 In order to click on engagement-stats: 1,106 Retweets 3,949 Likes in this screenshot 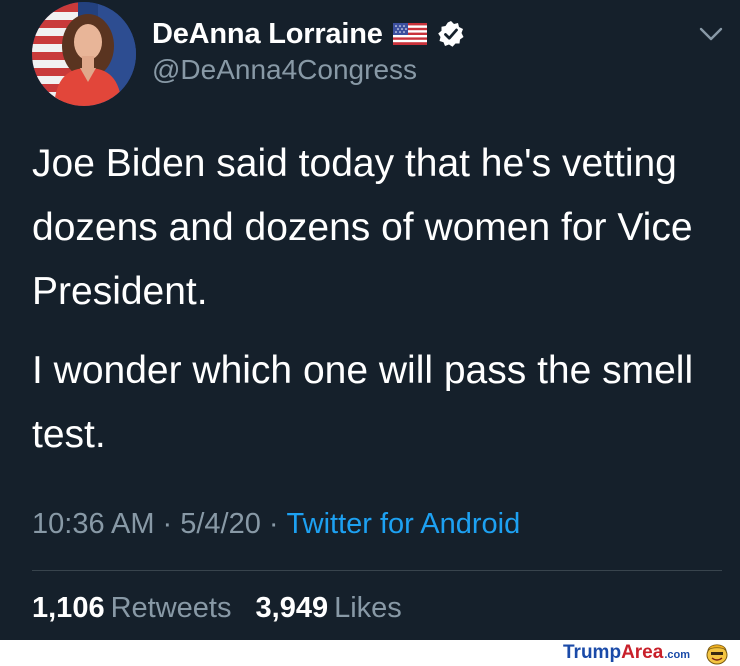, I will do `click(217, 608)`.